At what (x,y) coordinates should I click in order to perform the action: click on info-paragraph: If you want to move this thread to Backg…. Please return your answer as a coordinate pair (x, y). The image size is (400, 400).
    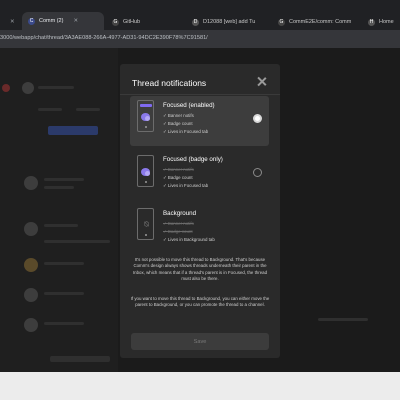
    Looking at the image, I should click on (200, 302).